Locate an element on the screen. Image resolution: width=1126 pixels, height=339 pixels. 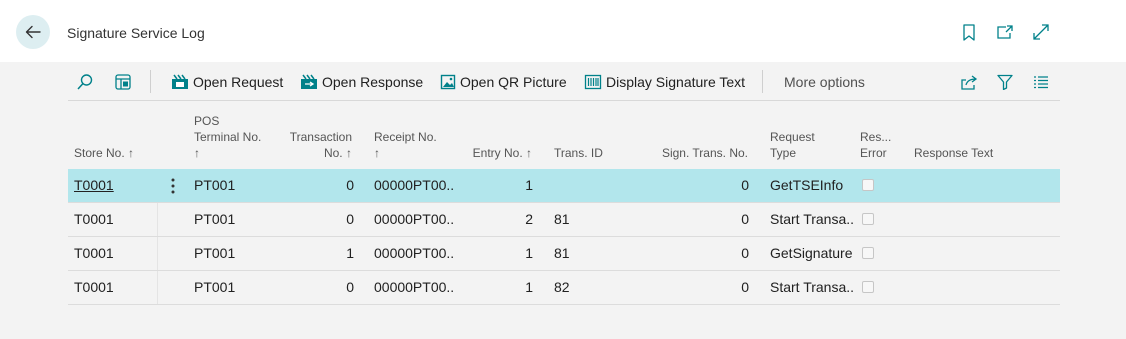
column-header-response-text: Response Text is located at coordinates (953, 153).